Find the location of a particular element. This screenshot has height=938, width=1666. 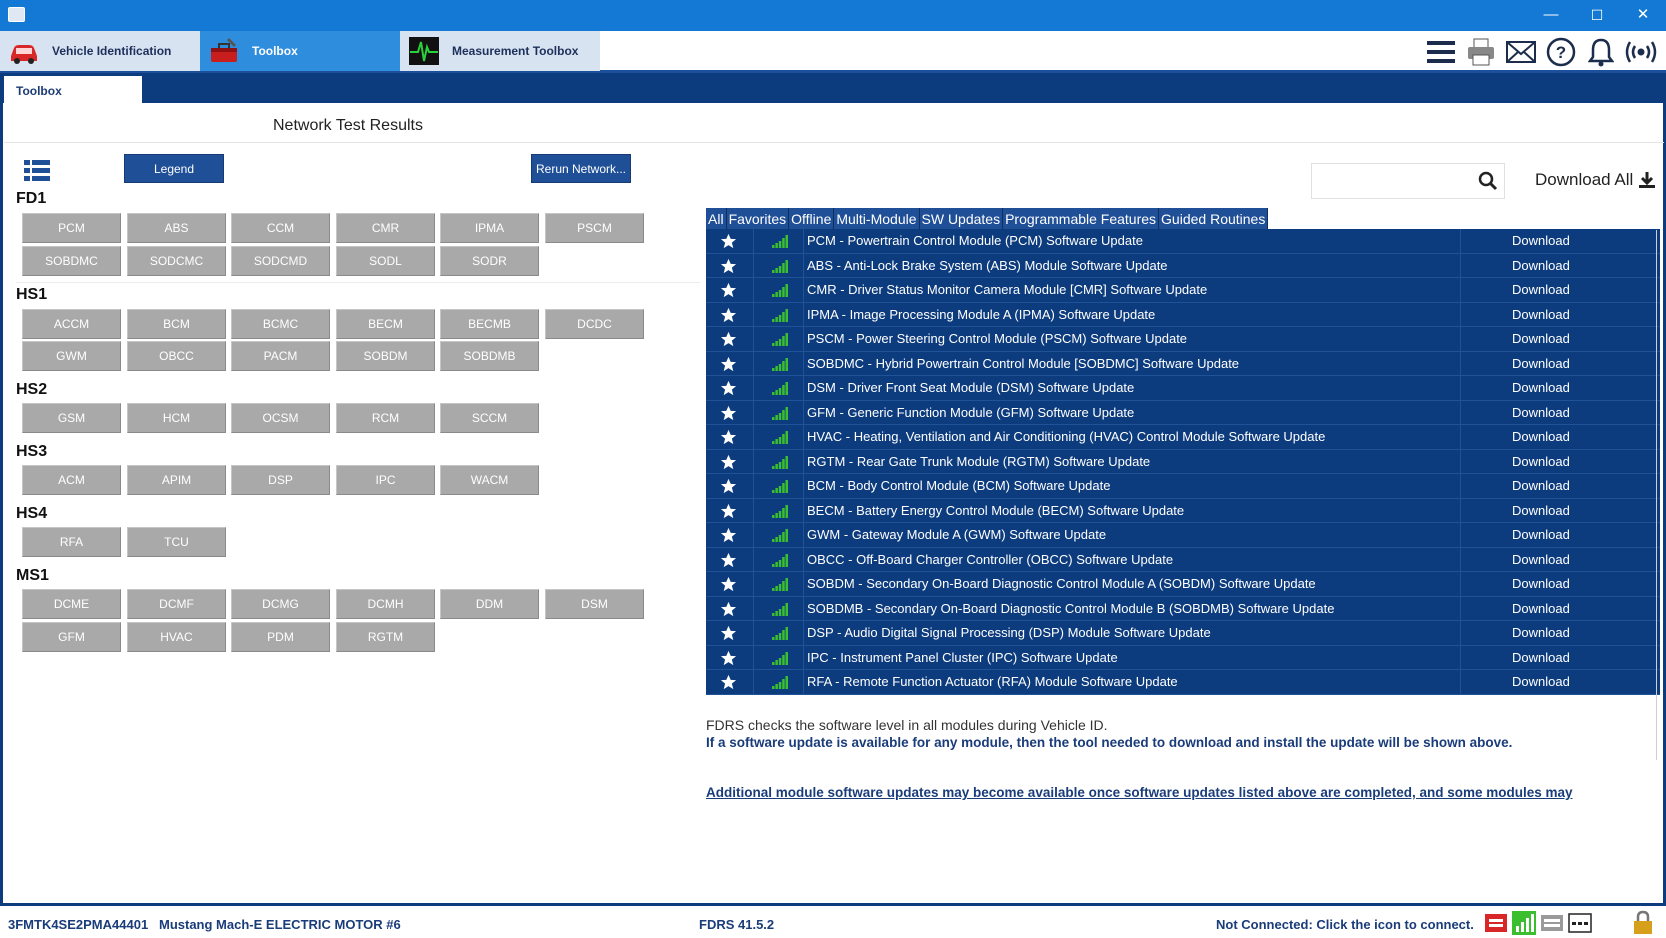

module-button: CCM is located at coordinates (280, 228).